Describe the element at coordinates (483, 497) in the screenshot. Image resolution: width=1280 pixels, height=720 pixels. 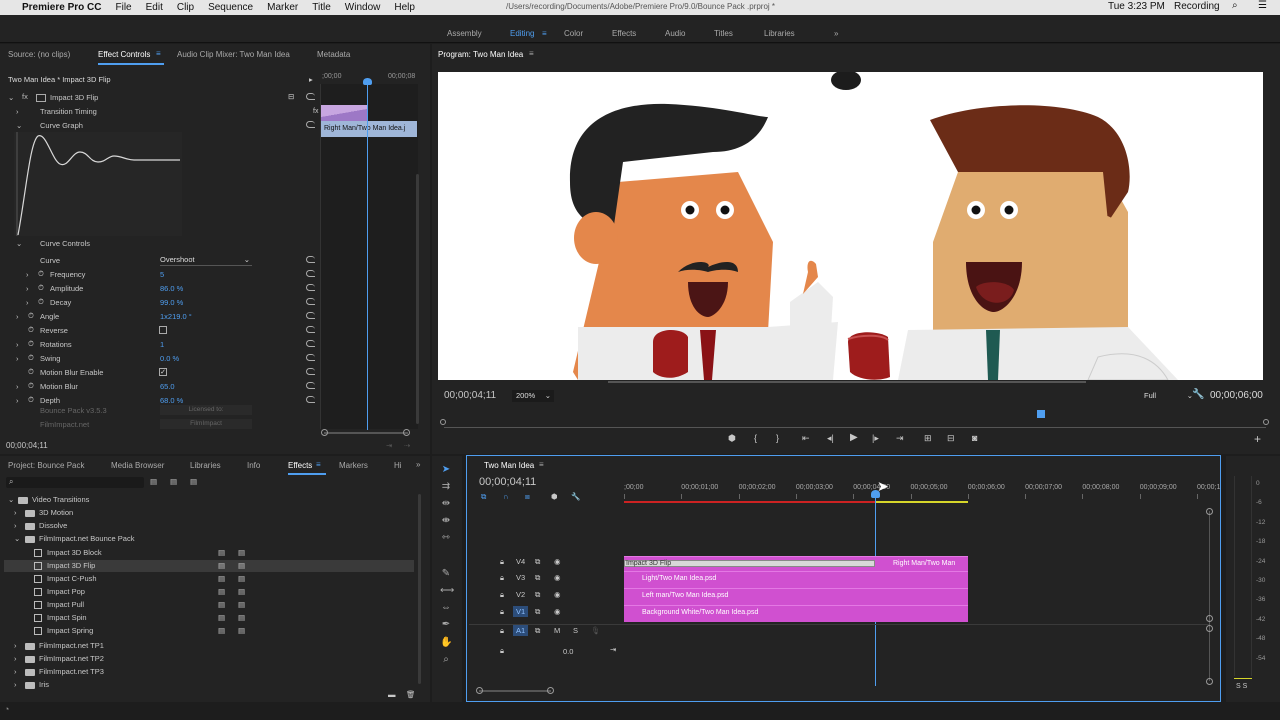
I see `snap-icon: ⧉` at that location.